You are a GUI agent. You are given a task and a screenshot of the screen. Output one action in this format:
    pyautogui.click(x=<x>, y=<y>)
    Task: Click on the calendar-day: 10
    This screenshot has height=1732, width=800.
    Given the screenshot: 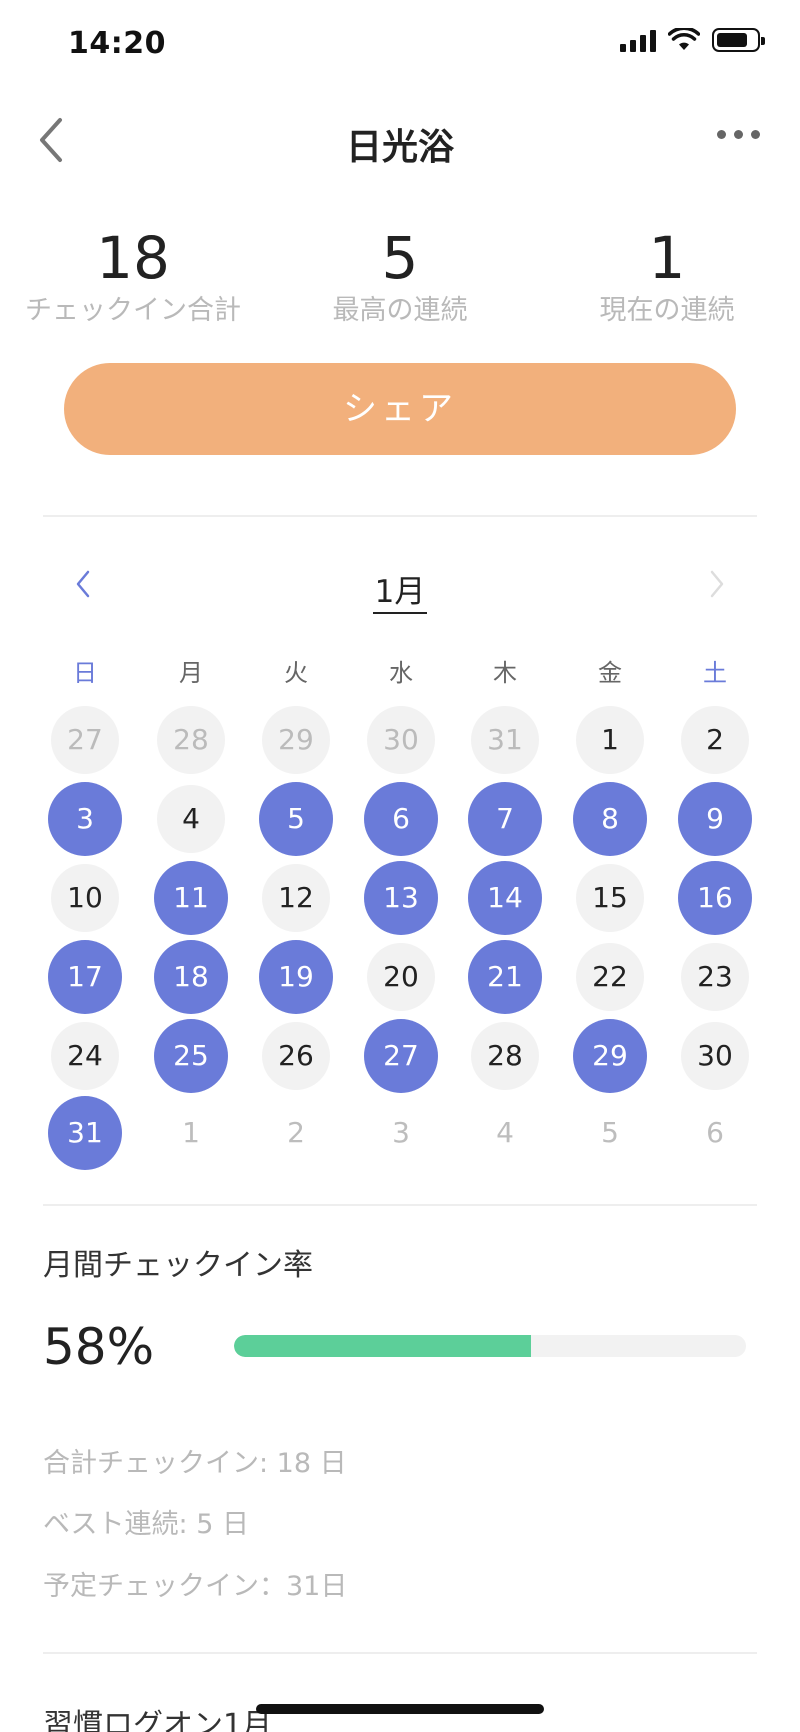 What is the action you would take?
    pyautogui.click(x=85, y=898)
    